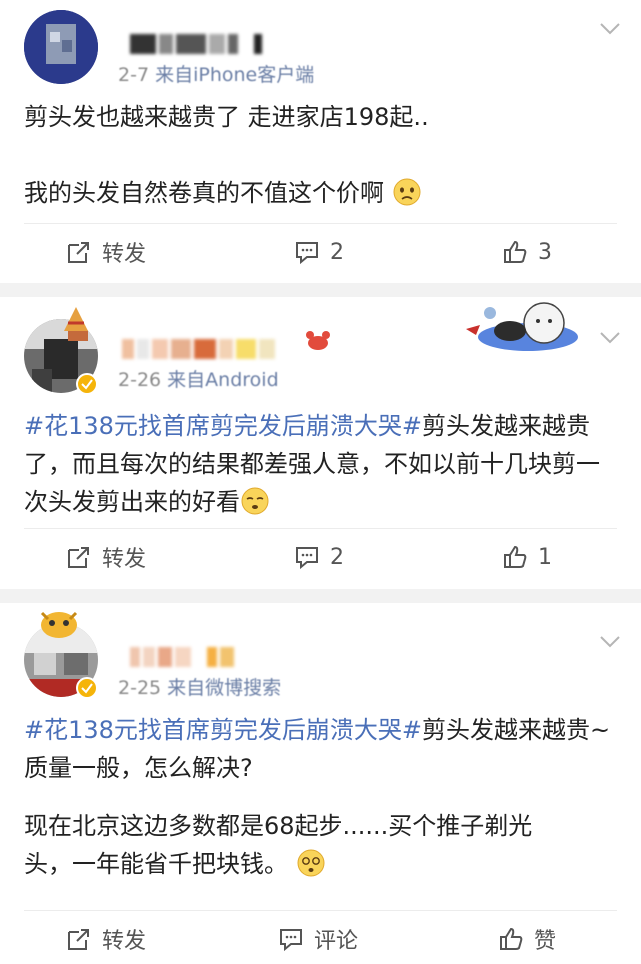  I want to click on post-meta: 2-26 来自Android, so click(198, 378).